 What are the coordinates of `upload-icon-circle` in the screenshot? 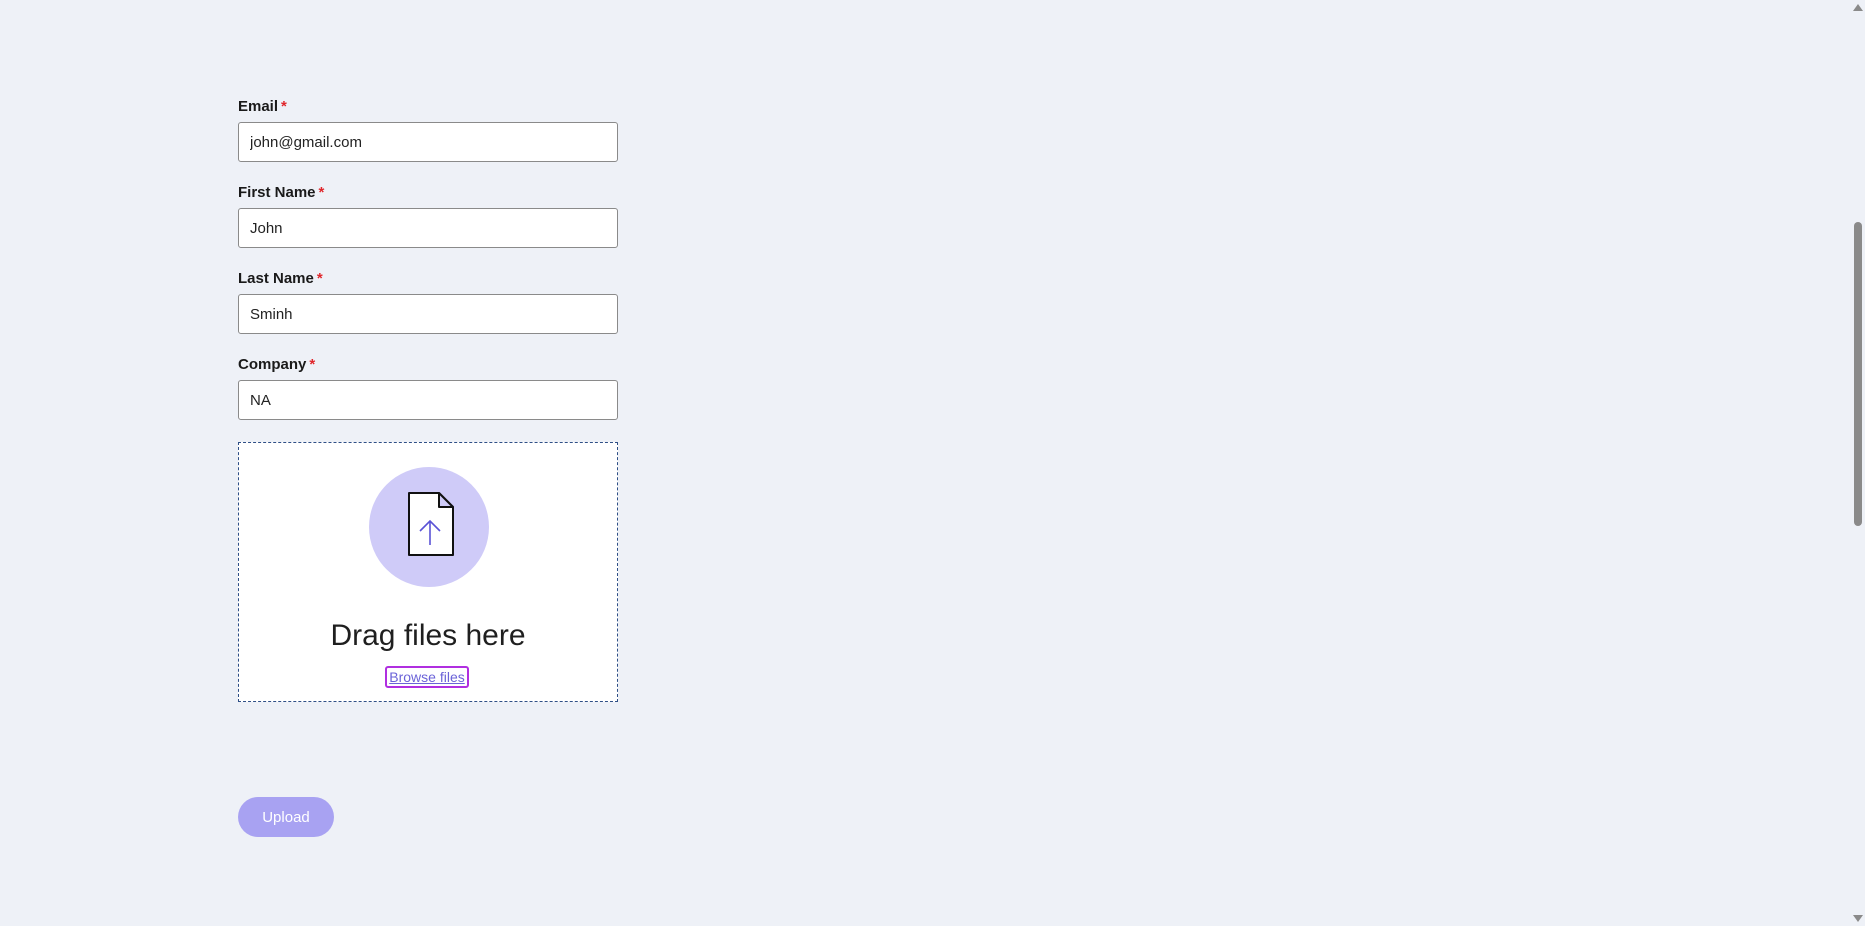 It's located at (429, 527).